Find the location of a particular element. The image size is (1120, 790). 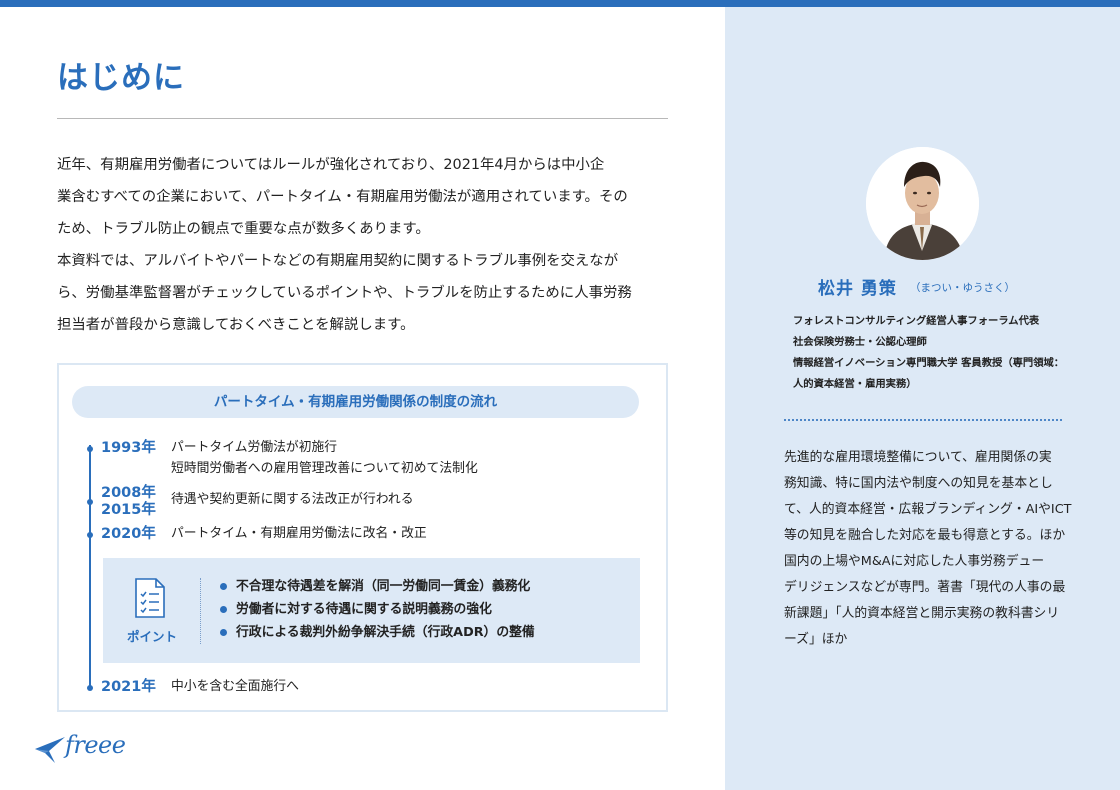

avatar is located at coordinates (922, 203).